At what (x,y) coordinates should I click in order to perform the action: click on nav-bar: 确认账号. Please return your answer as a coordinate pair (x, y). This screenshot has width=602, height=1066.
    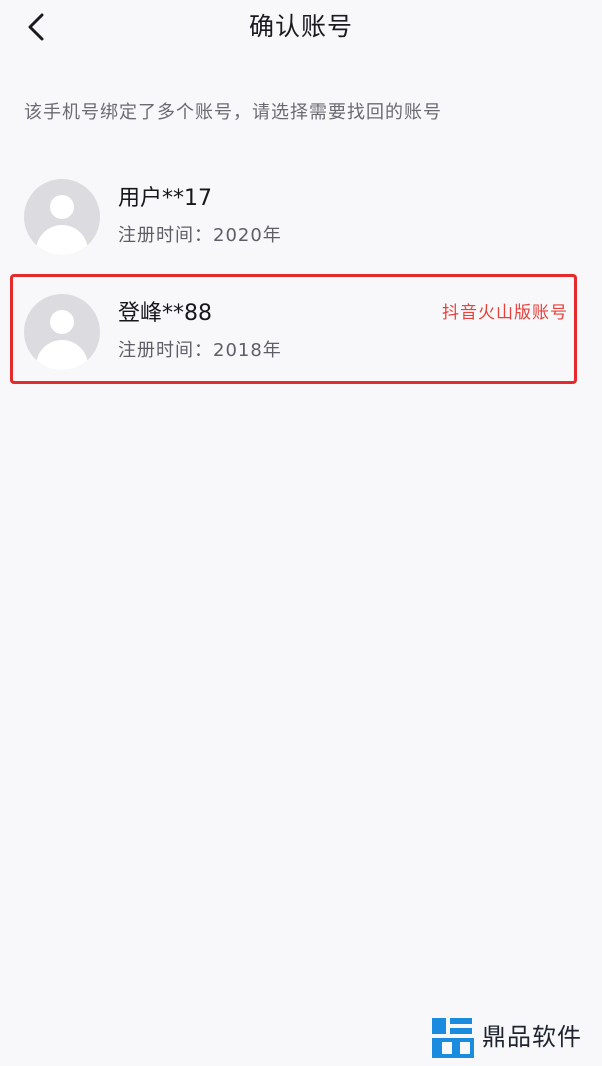
    Looking at the image, I should click on (301, 28).